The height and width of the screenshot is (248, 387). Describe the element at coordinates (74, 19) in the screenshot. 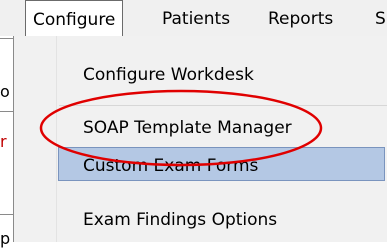

I see `menu-configure: Configure` at that location.